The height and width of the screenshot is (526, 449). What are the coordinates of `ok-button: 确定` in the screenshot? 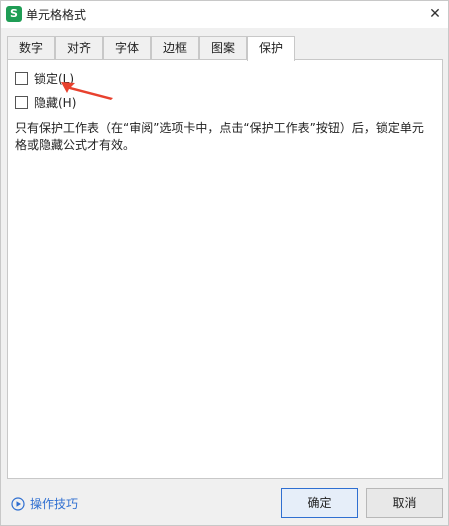 It's located at (319, 503).